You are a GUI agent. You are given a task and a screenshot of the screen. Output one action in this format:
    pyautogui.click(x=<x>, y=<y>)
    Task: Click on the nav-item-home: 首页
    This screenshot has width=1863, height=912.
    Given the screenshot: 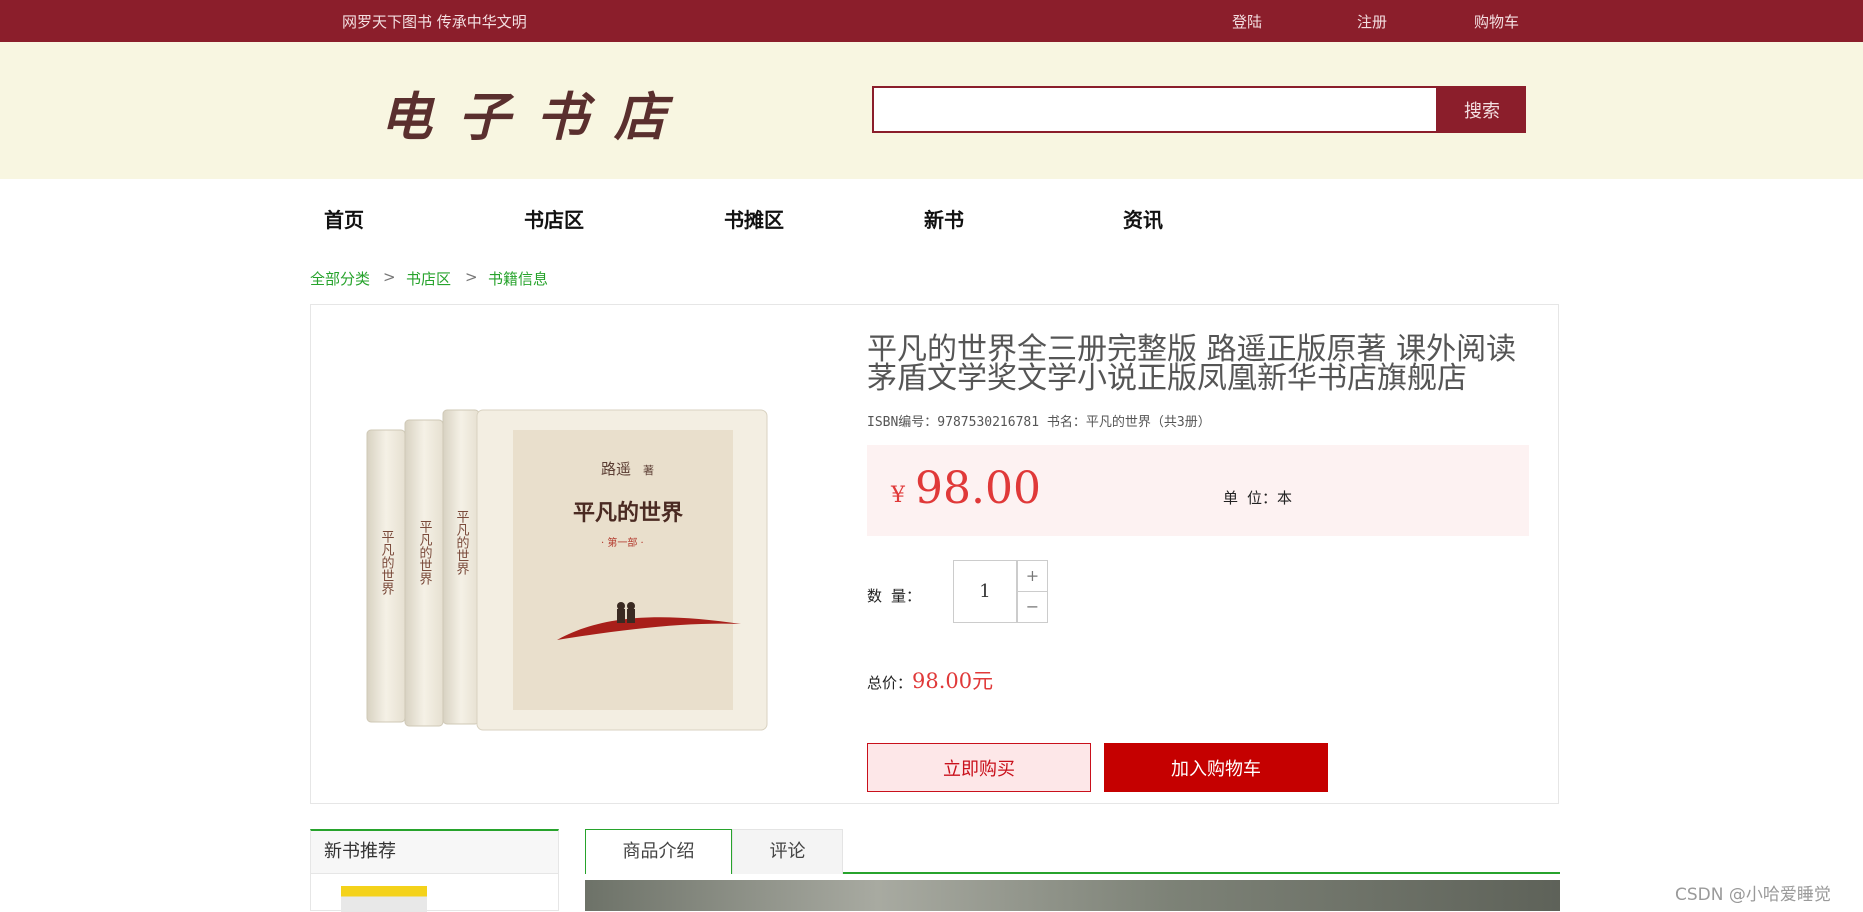 What is the action you would take?
    pyautogui.click(x=344, y=218)
    